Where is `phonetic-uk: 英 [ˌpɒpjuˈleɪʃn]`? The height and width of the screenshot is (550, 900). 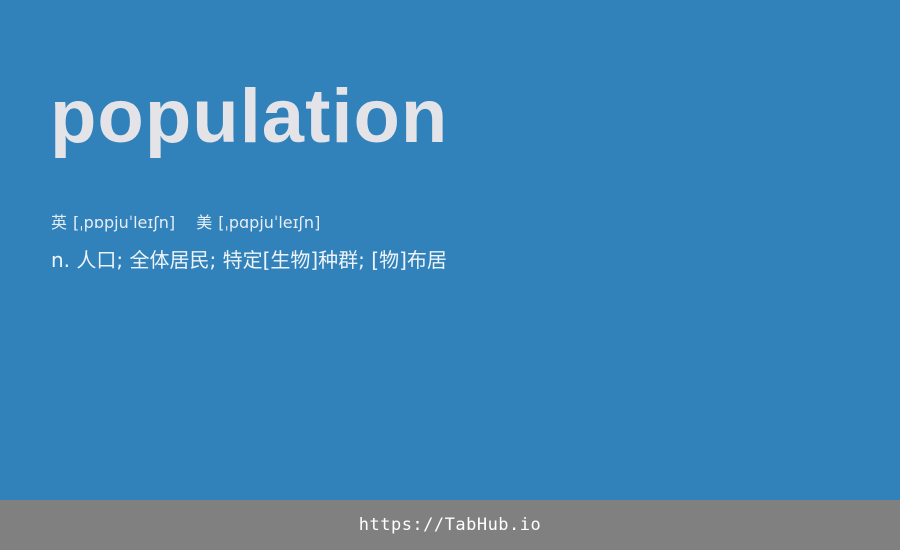 phonetic-uk: 英 [ˌpɒpjuˈleɪʃn] is located at coordinates (113, 223).